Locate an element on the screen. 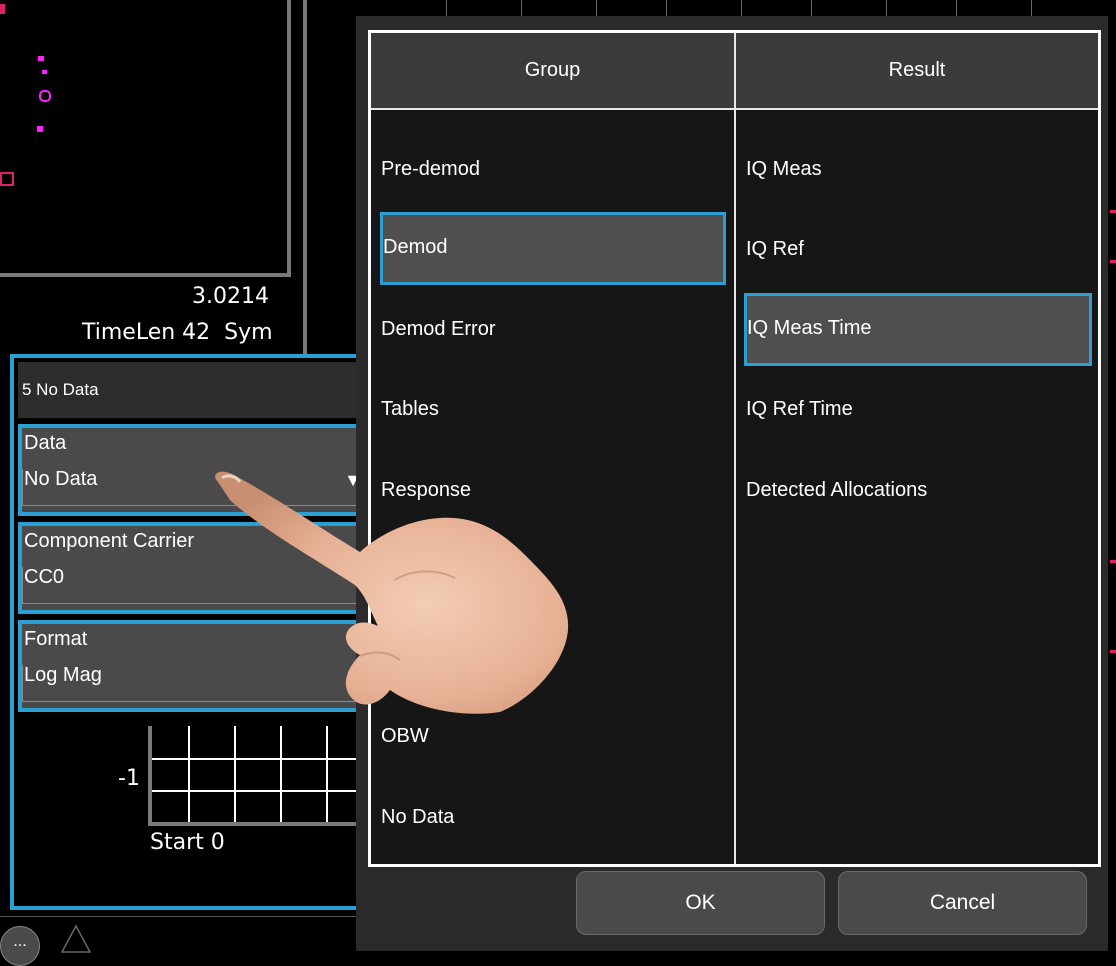 The image size is (1116, 966). start-label: Start 0 is located at coordinates (187, 842).